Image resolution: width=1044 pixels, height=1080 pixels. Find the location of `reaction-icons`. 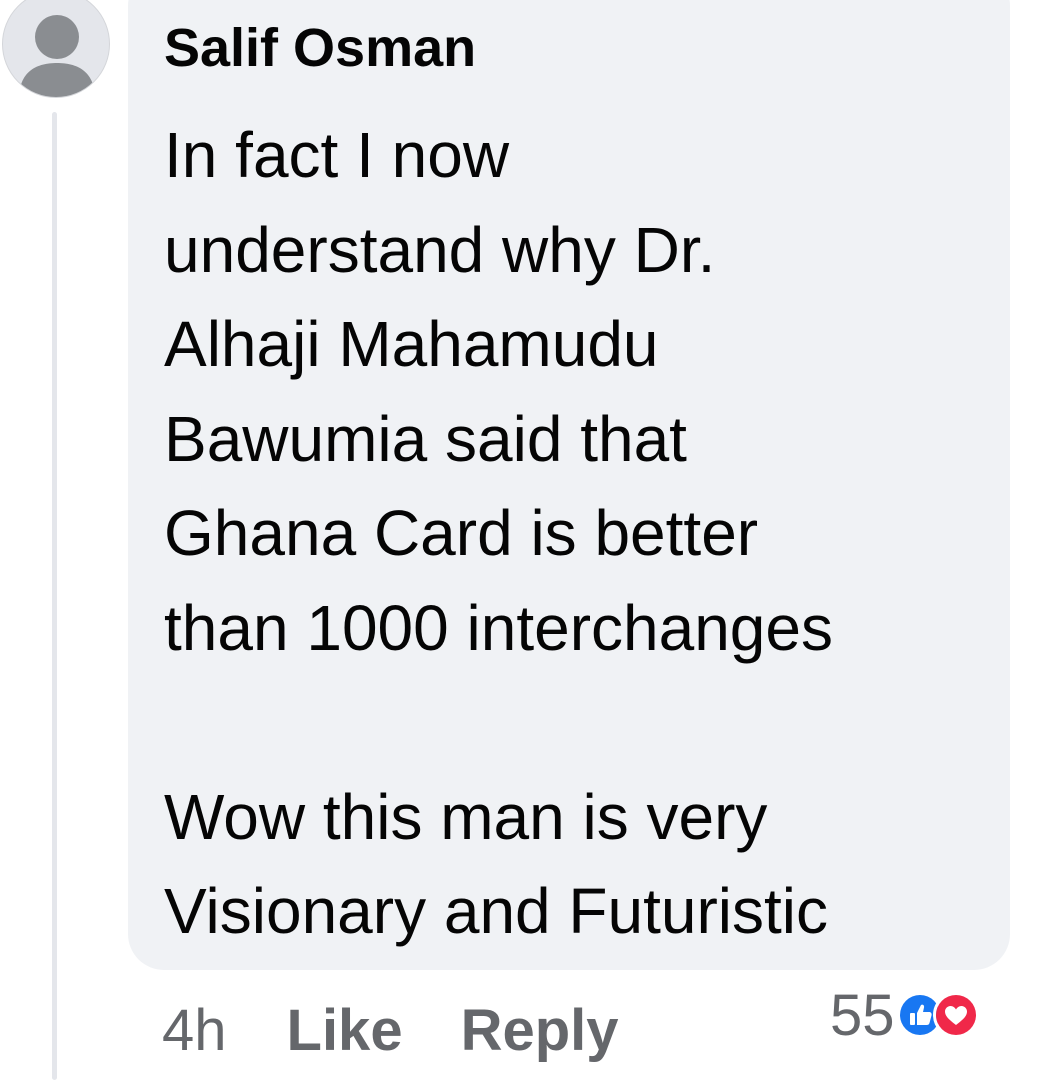

reaction-icons is located at coordinates (937, 1015).